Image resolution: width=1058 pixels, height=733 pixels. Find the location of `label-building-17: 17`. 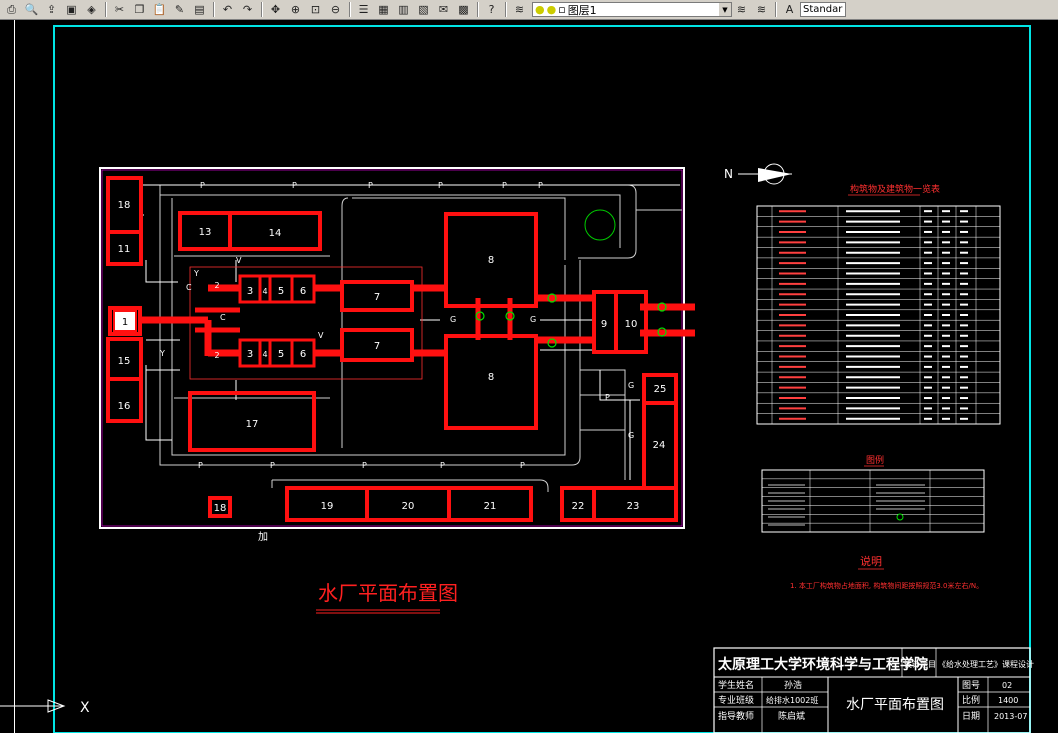

label-building-17: 17 is located at coordinates (252, 424).